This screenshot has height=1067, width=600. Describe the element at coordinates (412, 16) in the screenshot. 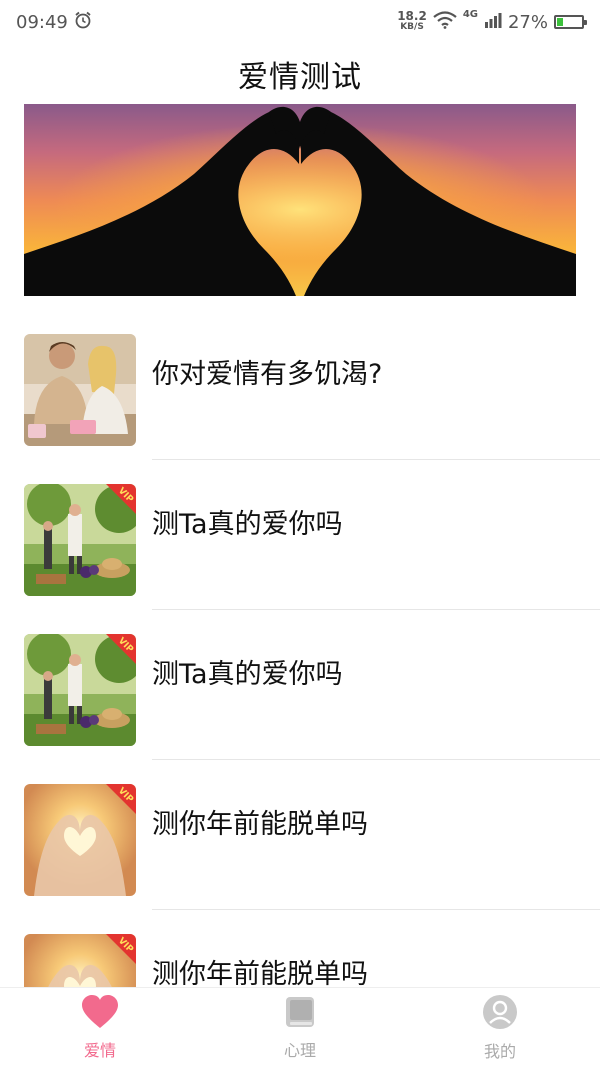

I see `net-speed-value: 18.2` at that location.